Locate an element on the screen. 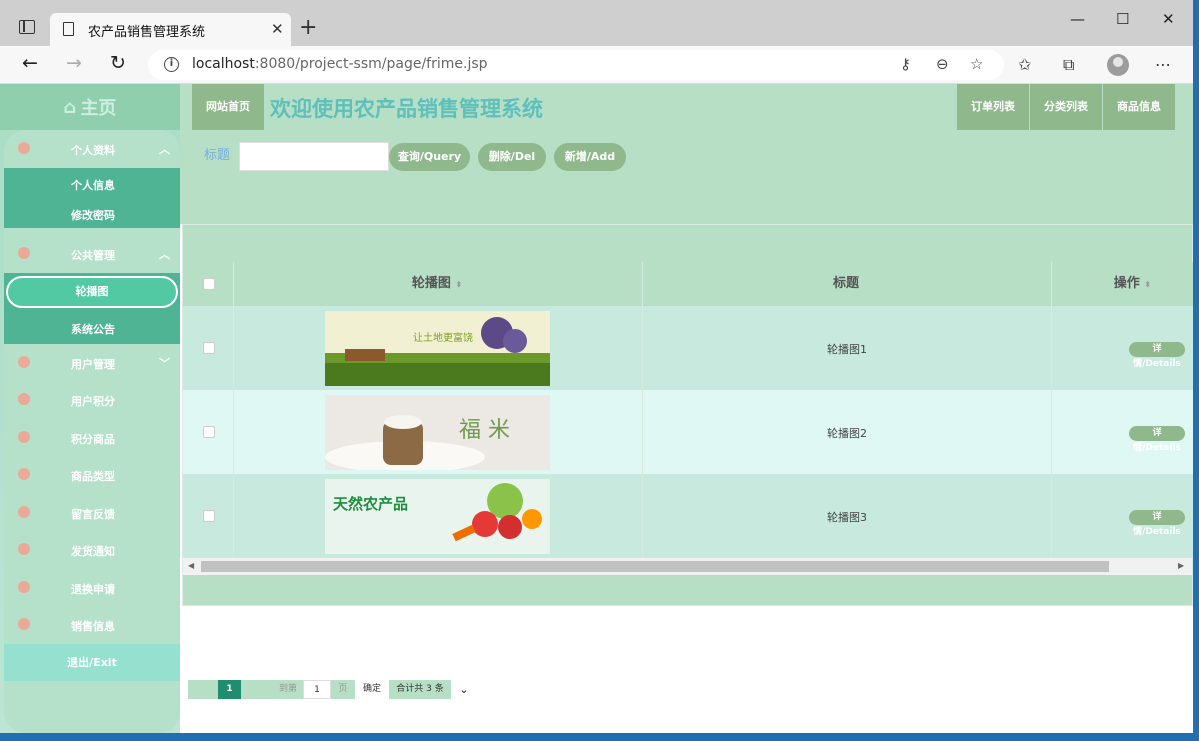 The width and height of the screenshot is (1199, 741). message-icon is located at coordinates (24, 512).